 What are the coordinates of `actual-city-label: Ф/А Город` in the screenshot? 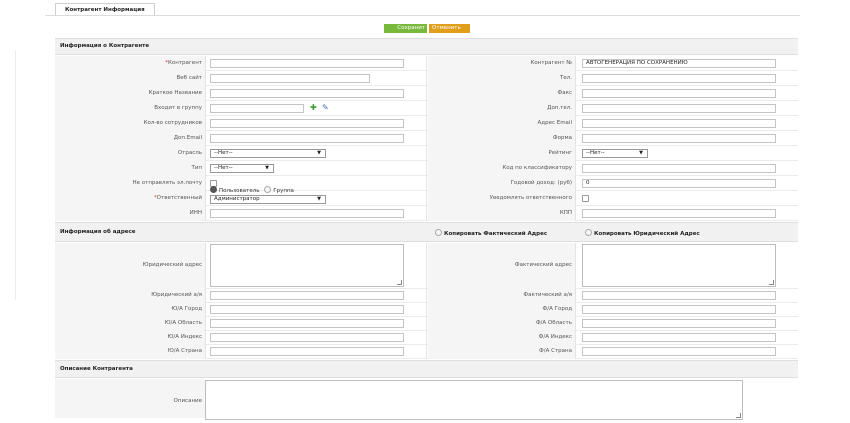 It's located at (501, 309).